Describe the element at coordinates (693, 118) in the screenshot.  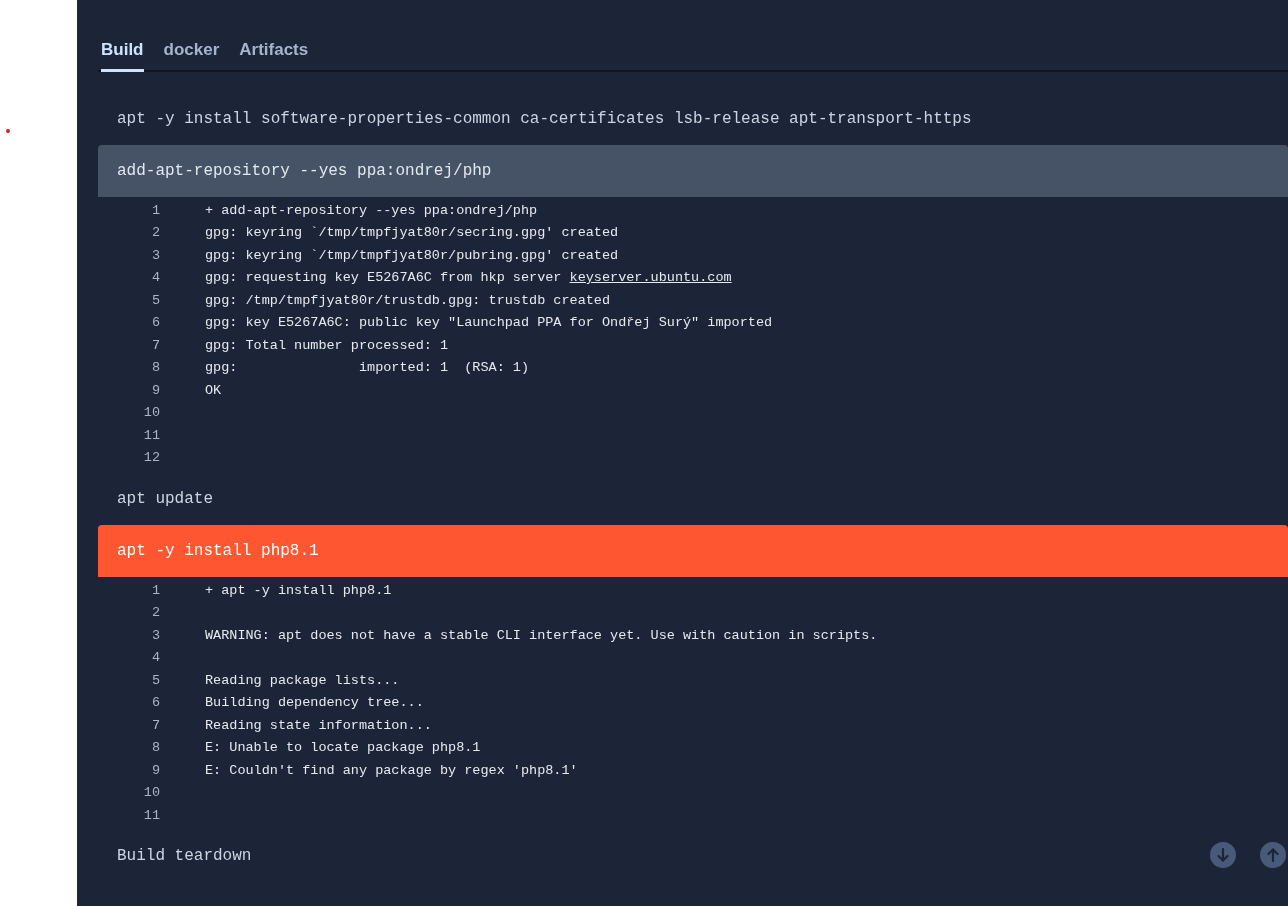
I see `step-command: apt -y install software-properties-common ca-certificates lsb-release apt-transport-https` at that location.